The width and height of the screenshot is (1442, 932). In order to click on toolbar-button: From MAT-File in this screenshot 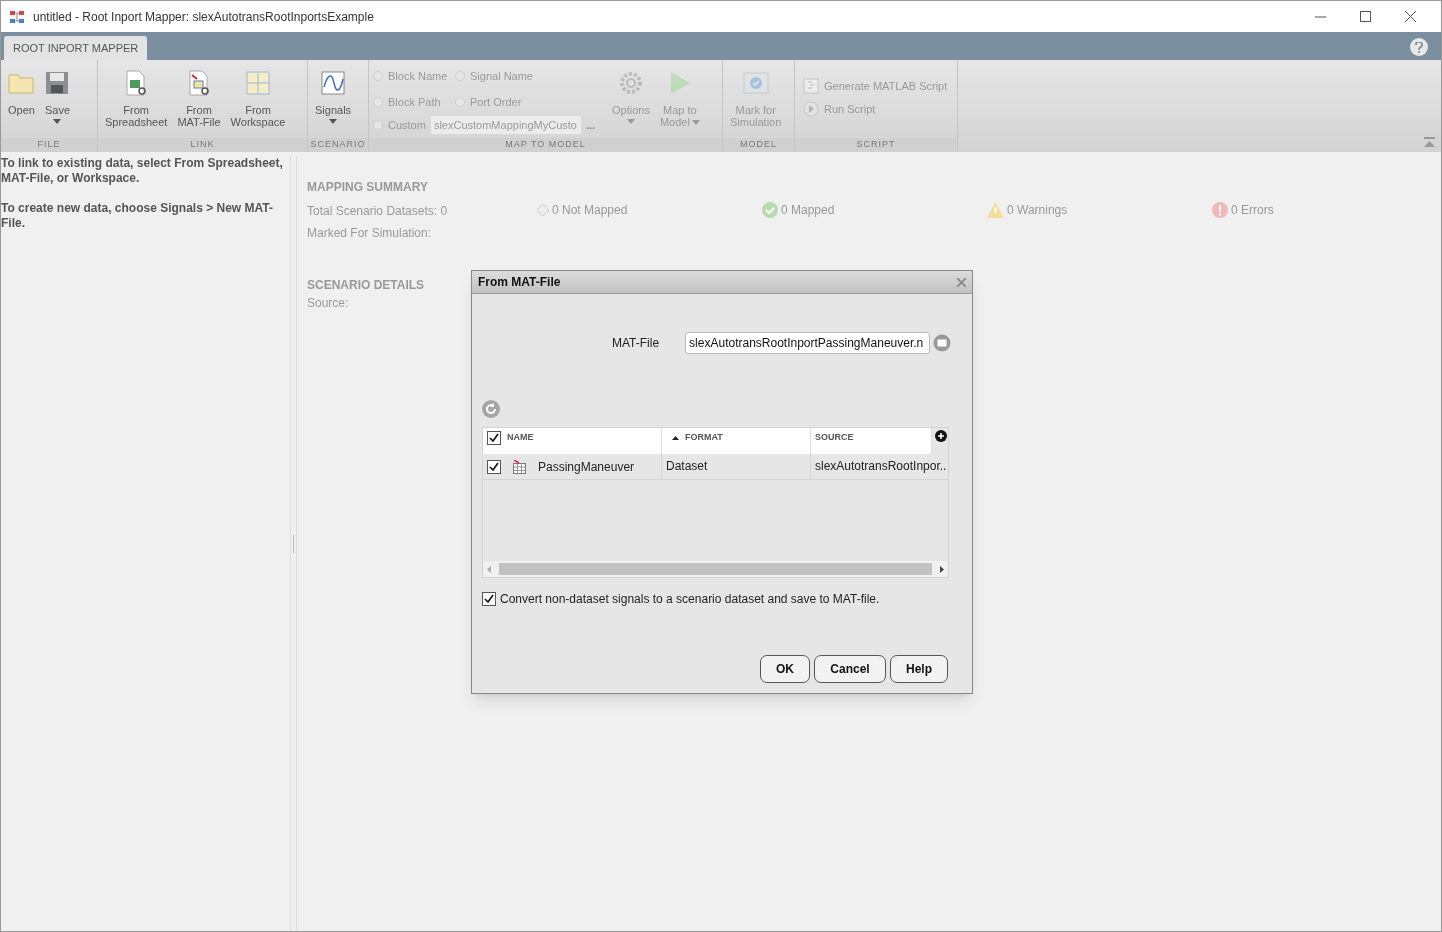, I will do `click(199, 98)`.